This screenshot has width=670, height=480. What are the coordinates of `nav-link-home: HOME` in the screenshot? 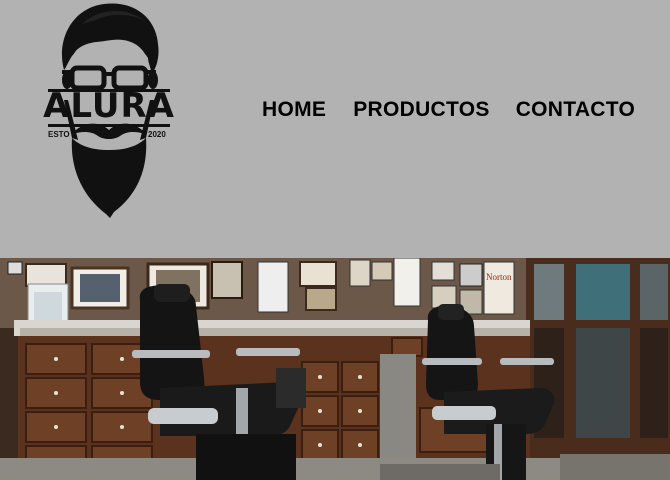 It's located at (294, 110).